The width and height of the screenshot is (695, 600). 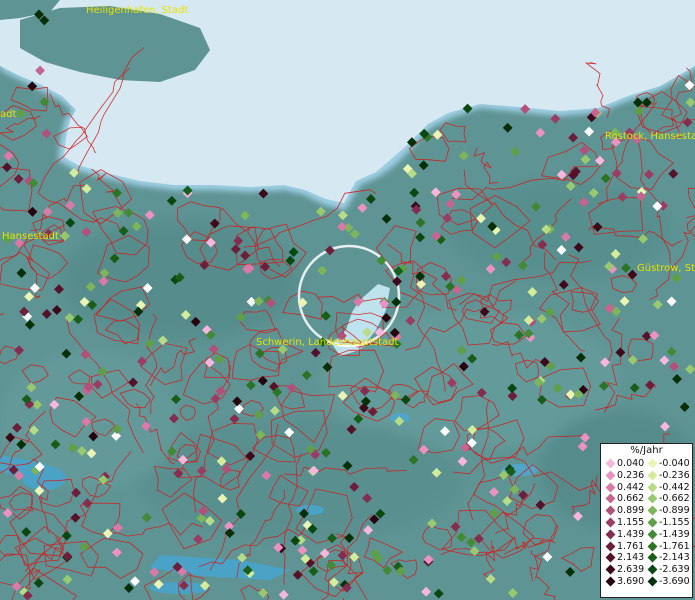 I want to click on legend-positive-value: 1.439, so click(x=631, y=534).